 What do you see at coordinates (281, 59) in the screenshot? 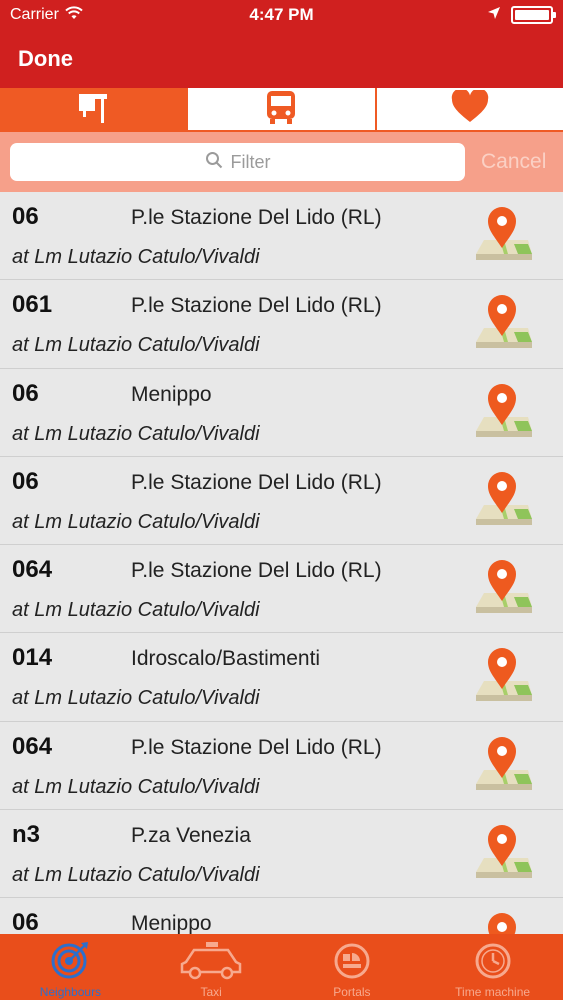
I see `navigation-bar: Done` at bounding box center [281, 59].